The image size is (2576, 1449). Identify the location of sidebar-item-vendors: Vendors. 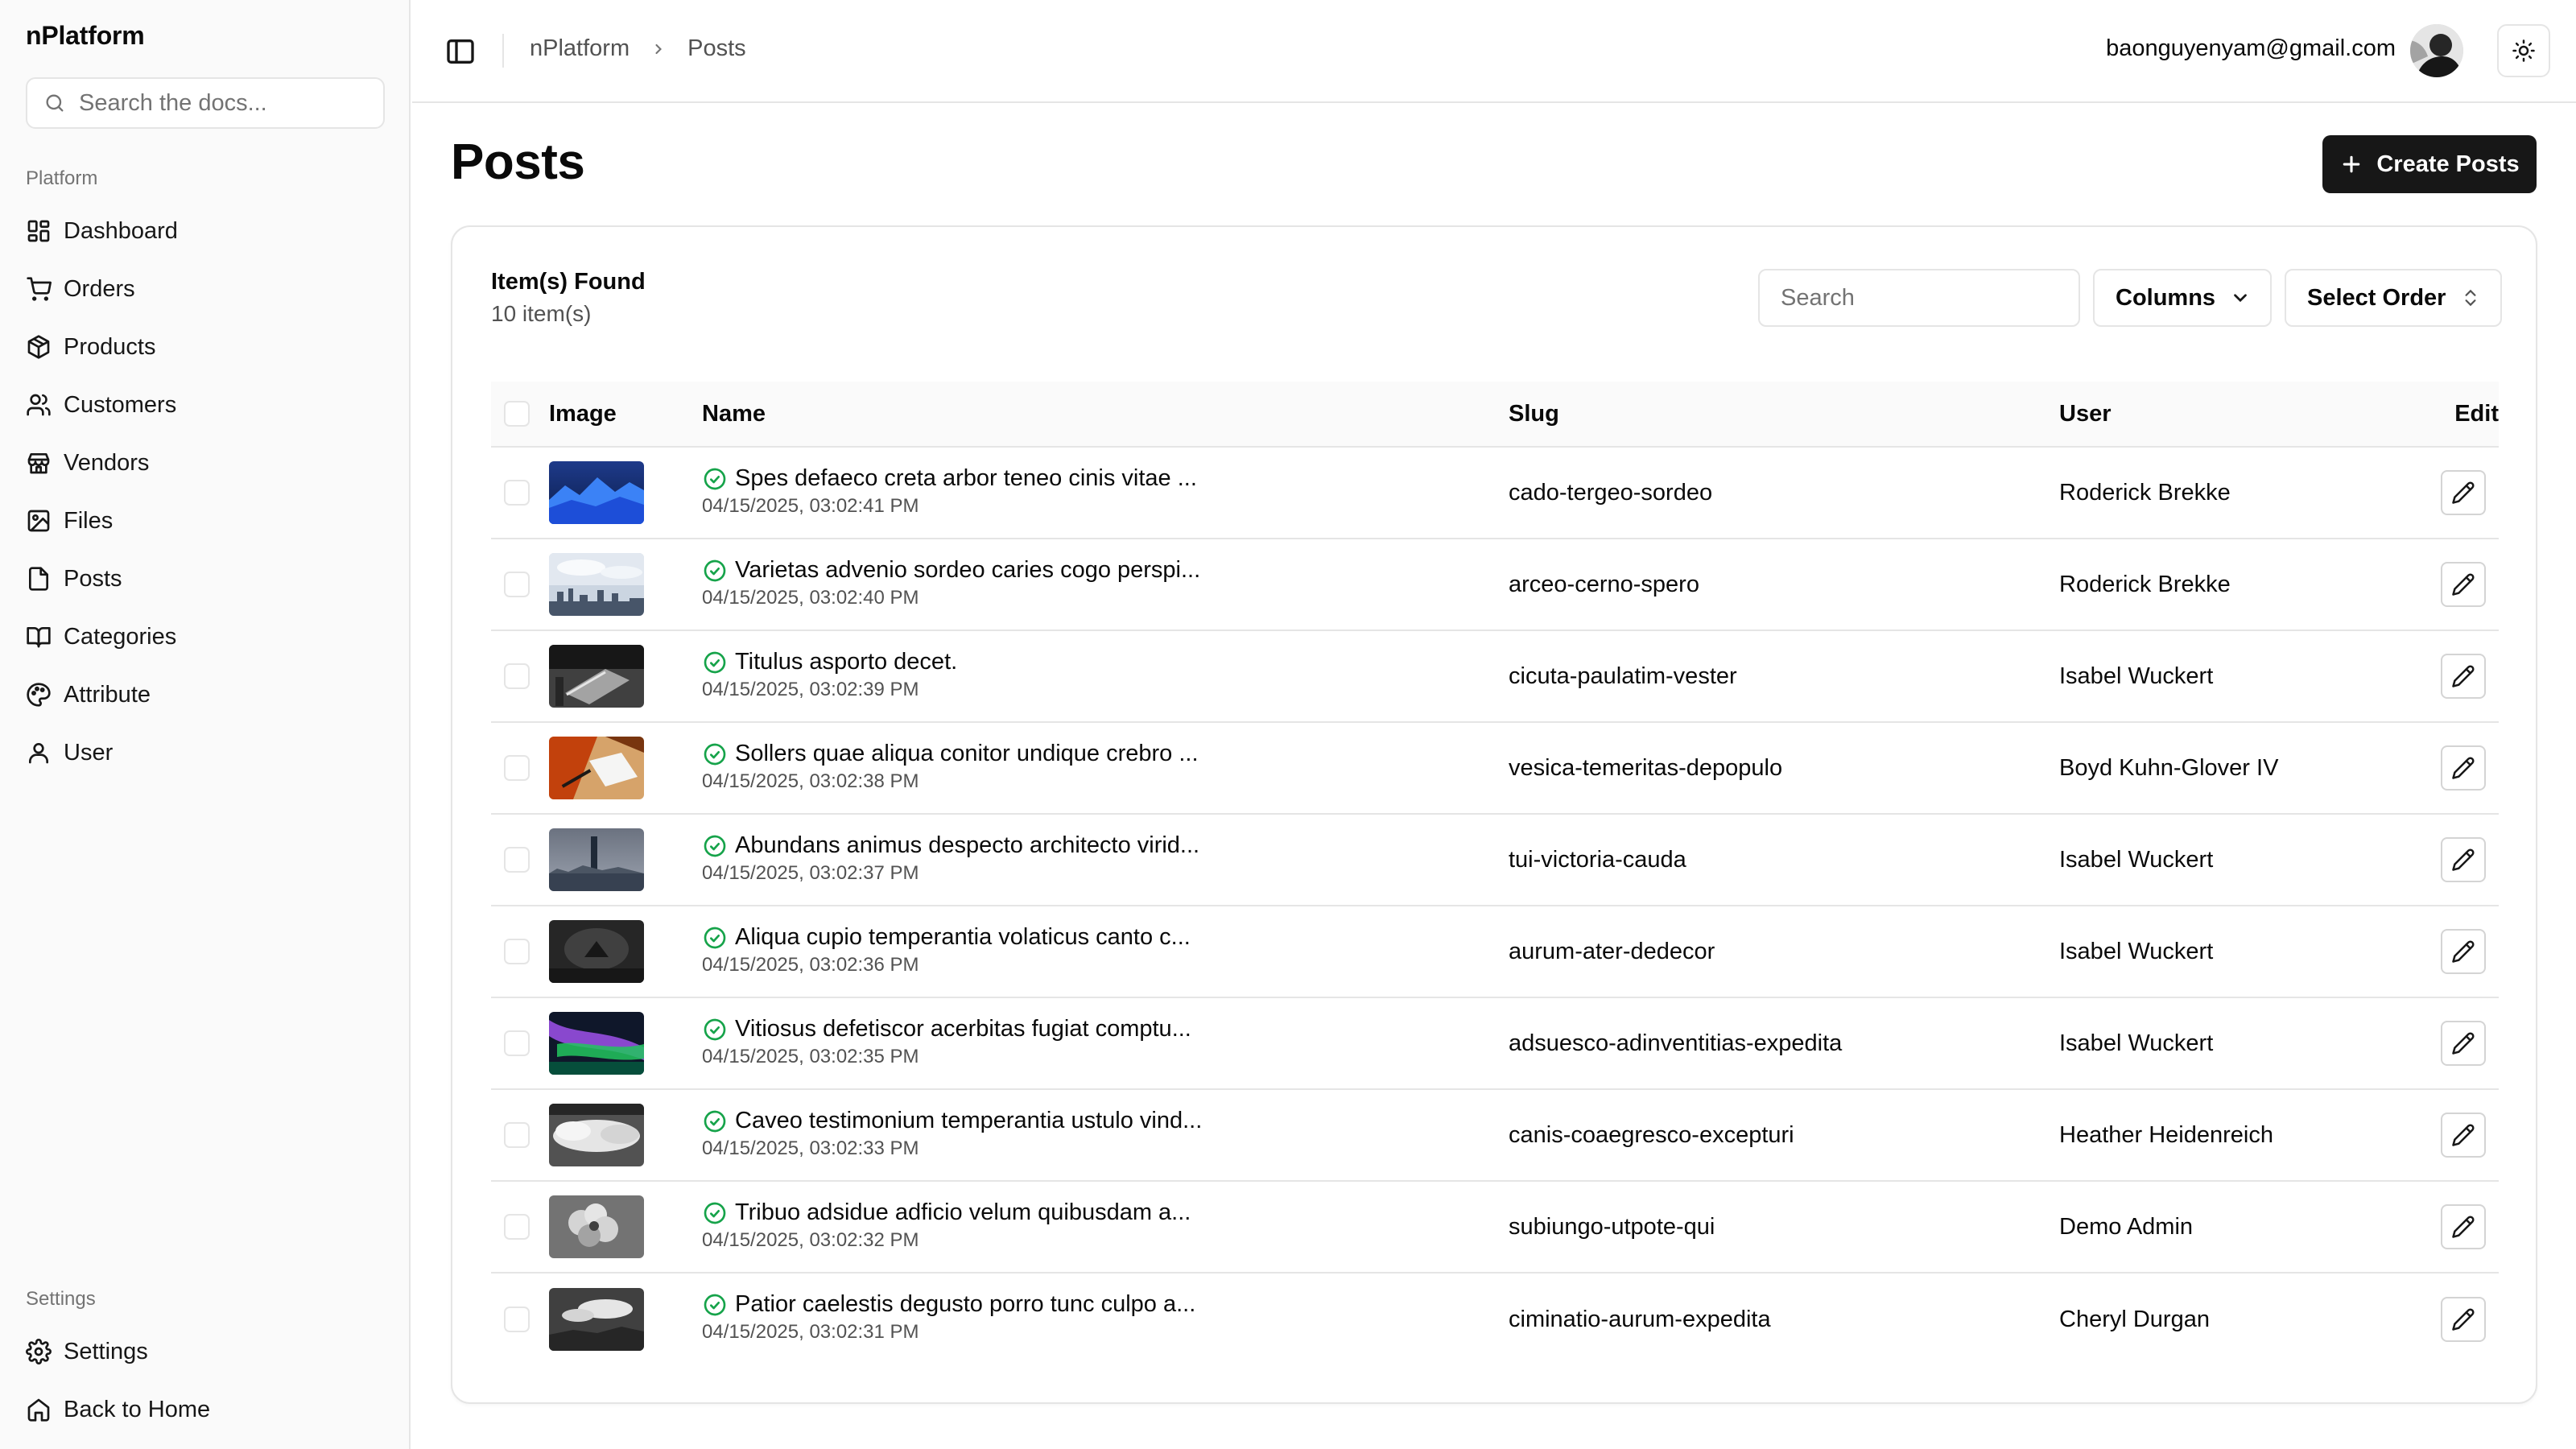
(205, 463).